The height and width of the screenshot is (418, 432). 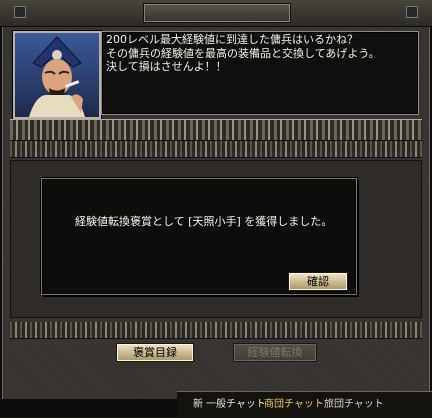 I want to click on chat-tab-bar: 新 一般チャット 商団チャット 旅団チャット, so click(x=304, y=404).